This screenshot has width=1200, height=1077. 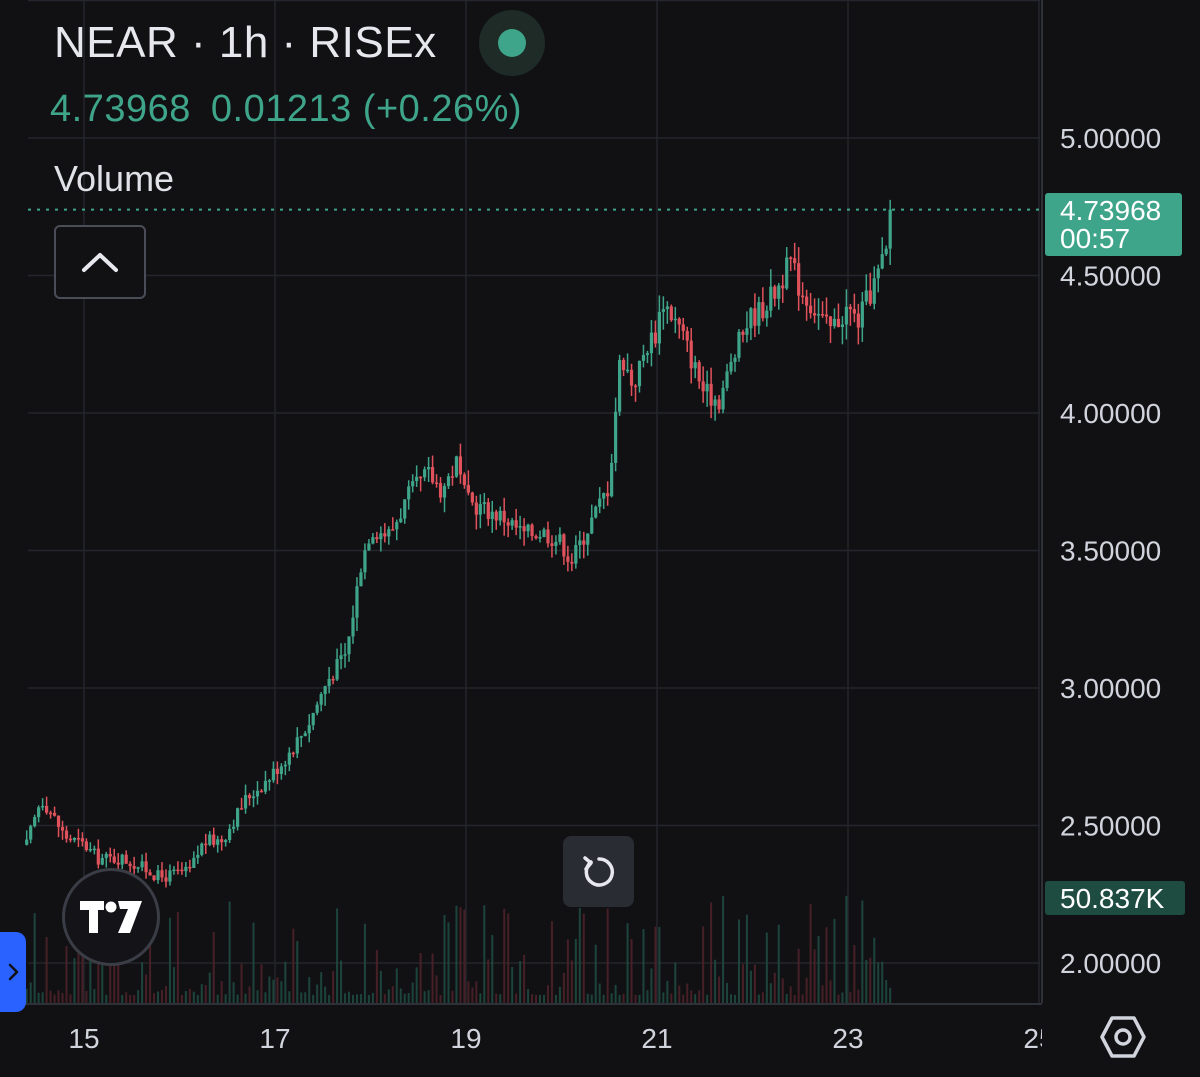 What do you see at coordinates (245, 43) in the screenshot?
I see `symbol-title: NEAR · 1h · RISEx` at bounding box center [245, 43].